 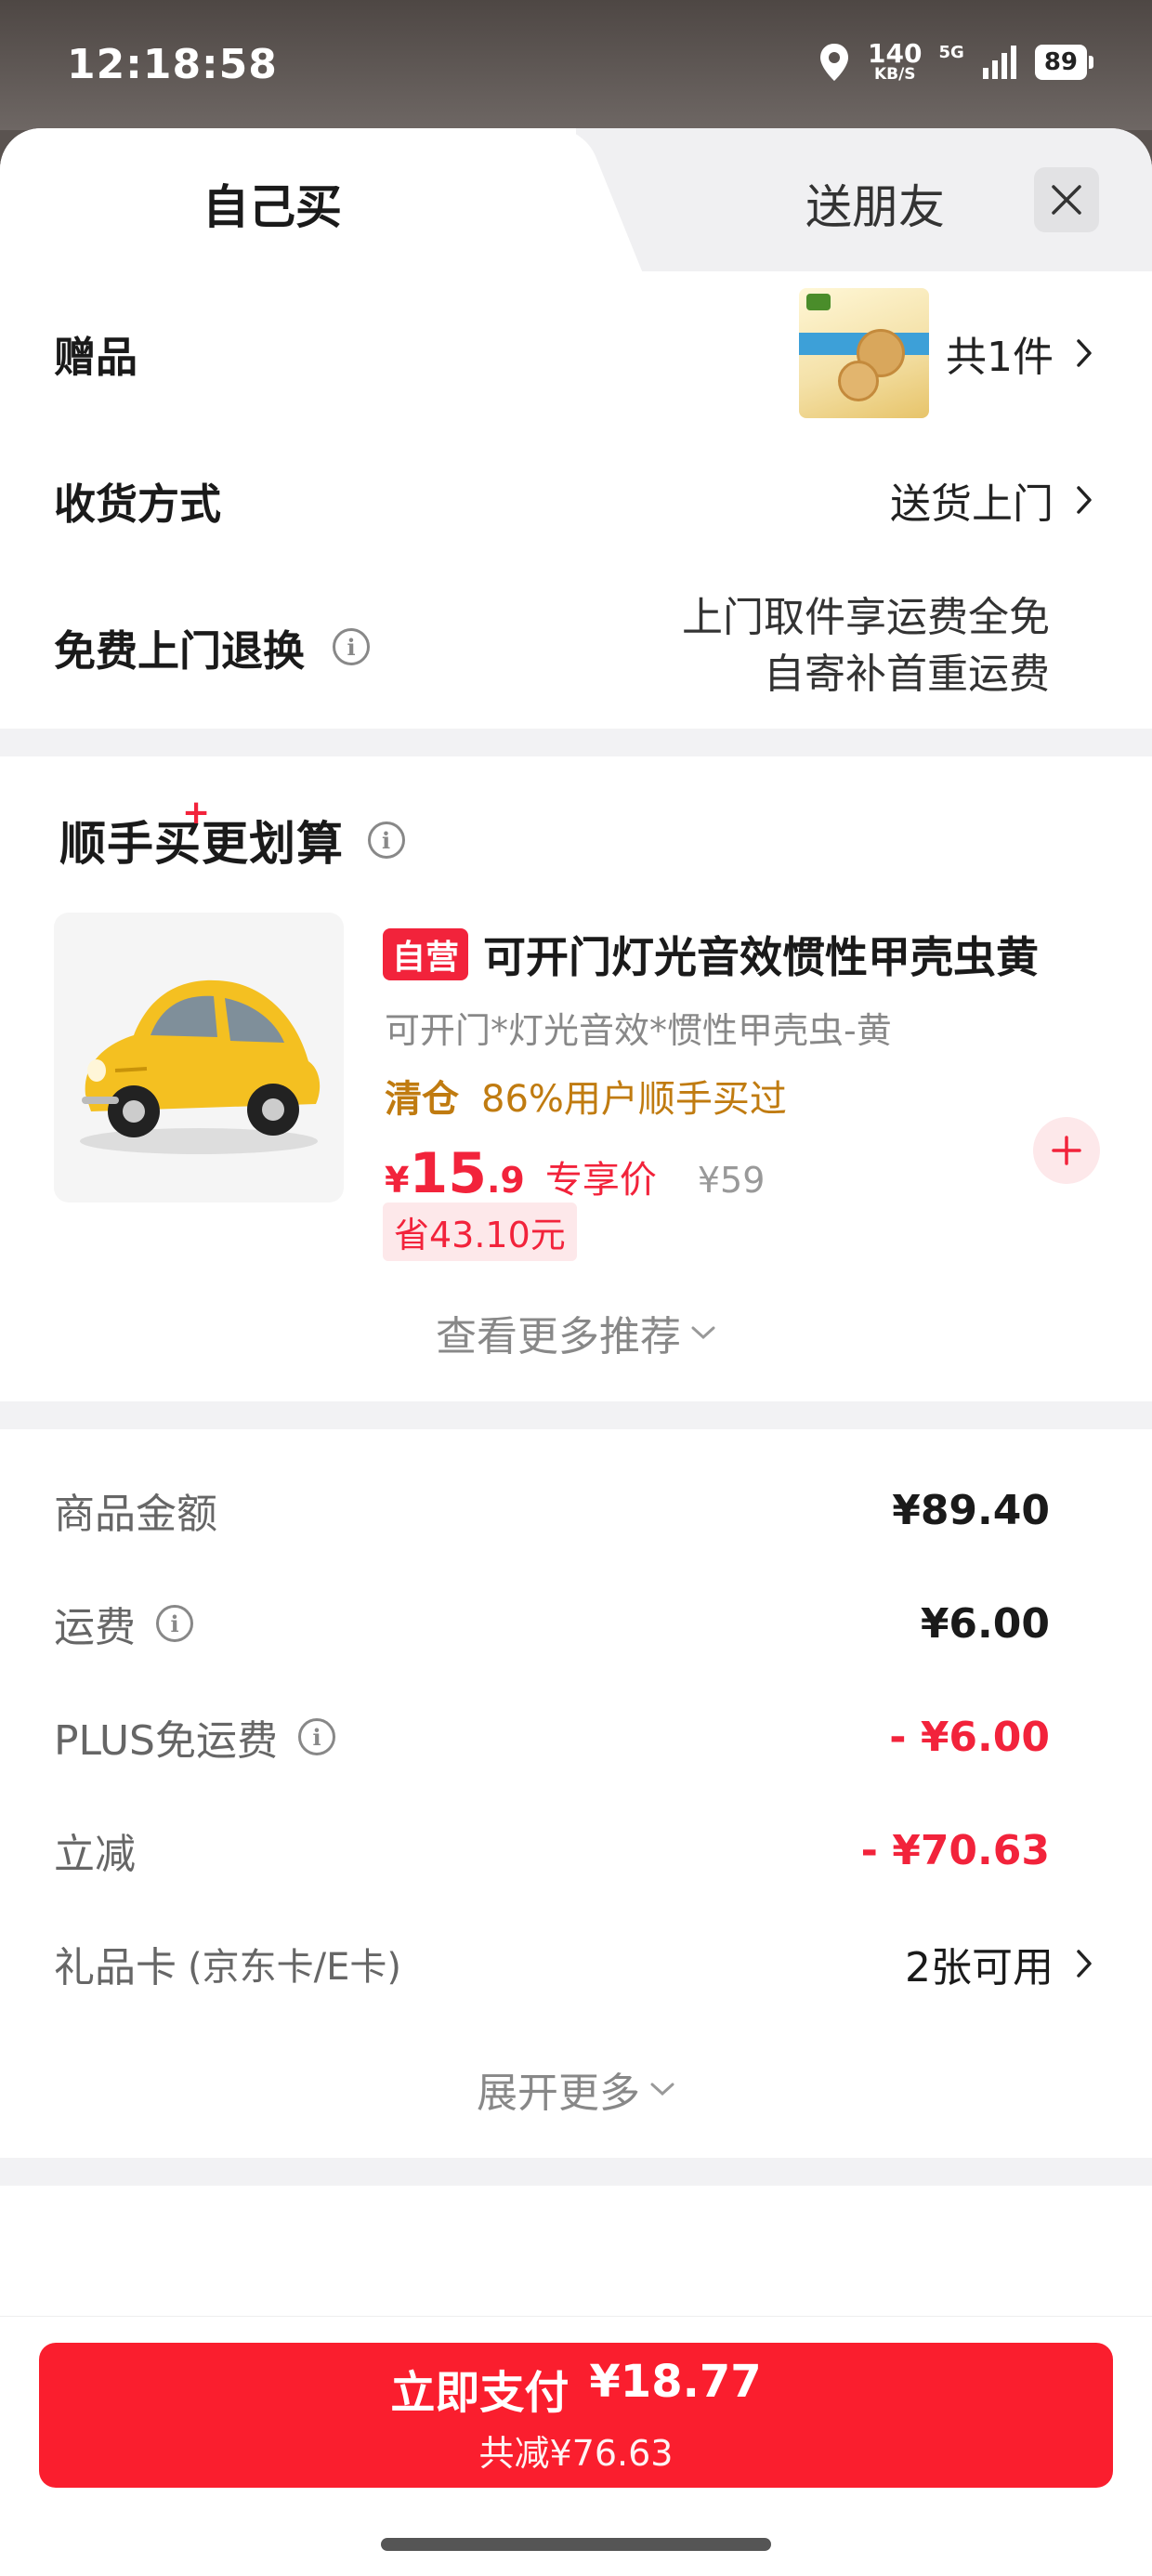 I want to click on free-return-label: 免费上门退换, so click(x=180, y=650).